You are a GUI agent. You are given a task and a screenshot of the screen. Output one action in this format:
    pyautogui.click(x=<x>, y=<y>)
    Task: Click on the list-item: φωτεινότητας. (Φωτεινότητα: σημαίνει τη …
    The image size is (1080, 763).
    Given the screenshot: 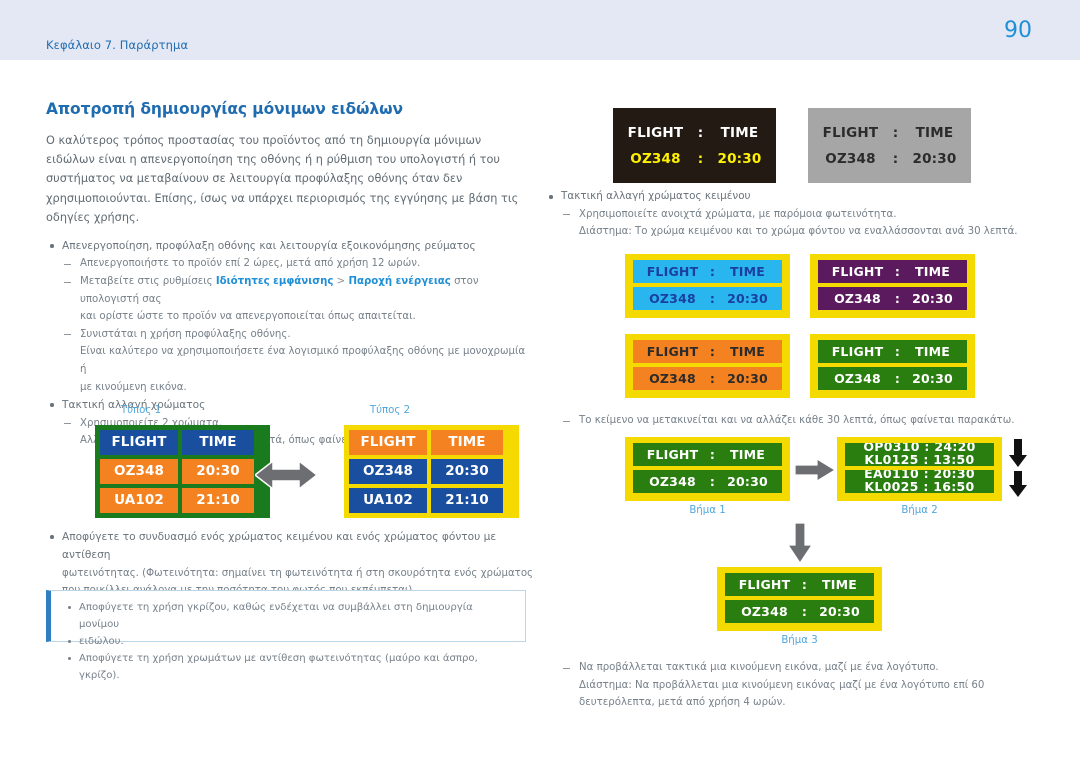 What is the action you would take?
    pyautogui.click(x=298, y=573)
    